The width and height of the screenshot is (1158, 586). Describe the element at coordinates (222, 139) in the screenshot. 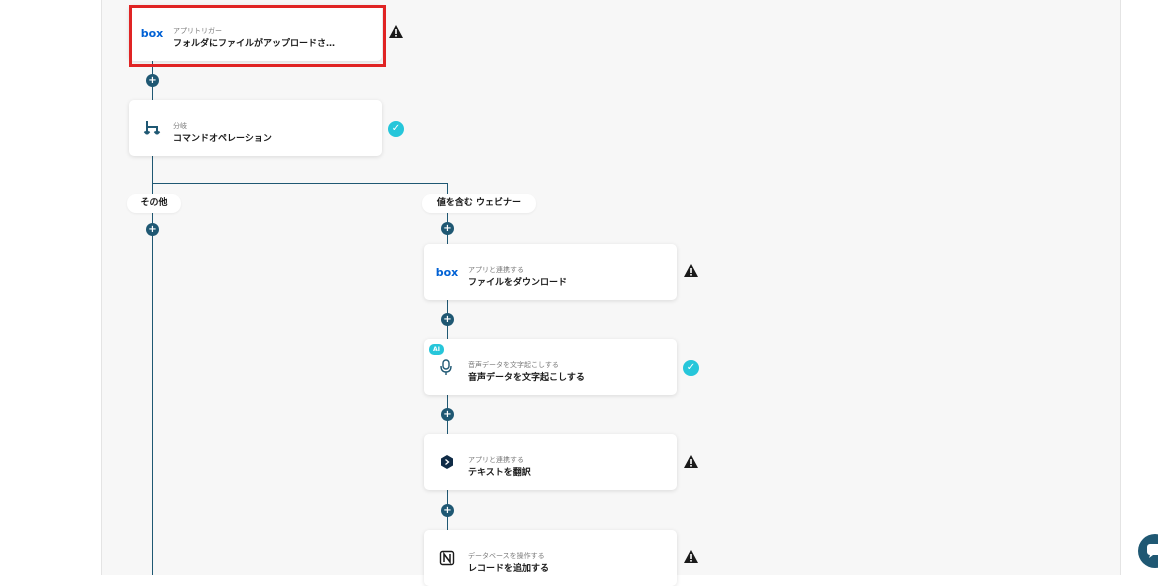

I see `step-title: コマンドオペレーション` at that location.